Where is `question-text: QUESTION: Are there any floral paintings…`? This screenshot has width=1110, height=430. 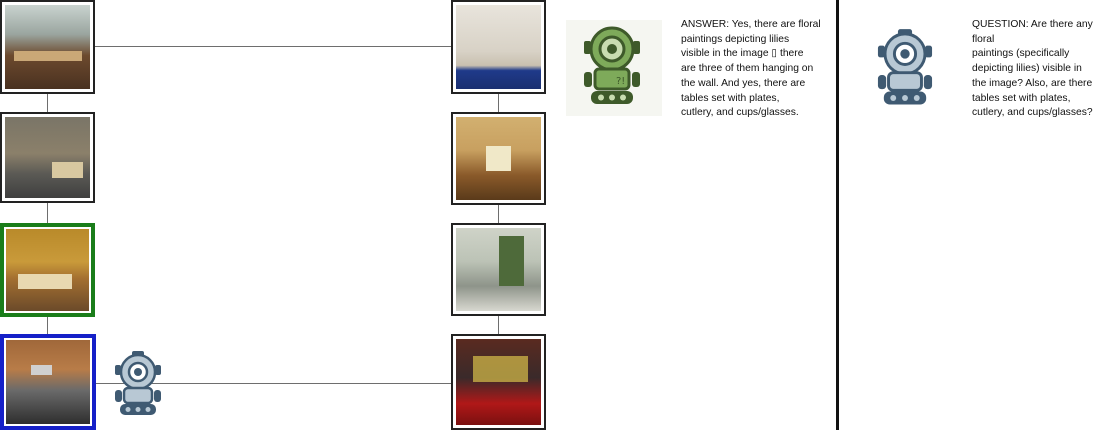 question-text: QUESTION: Are there any floral paintings… is located at coordinates (1032, 69).